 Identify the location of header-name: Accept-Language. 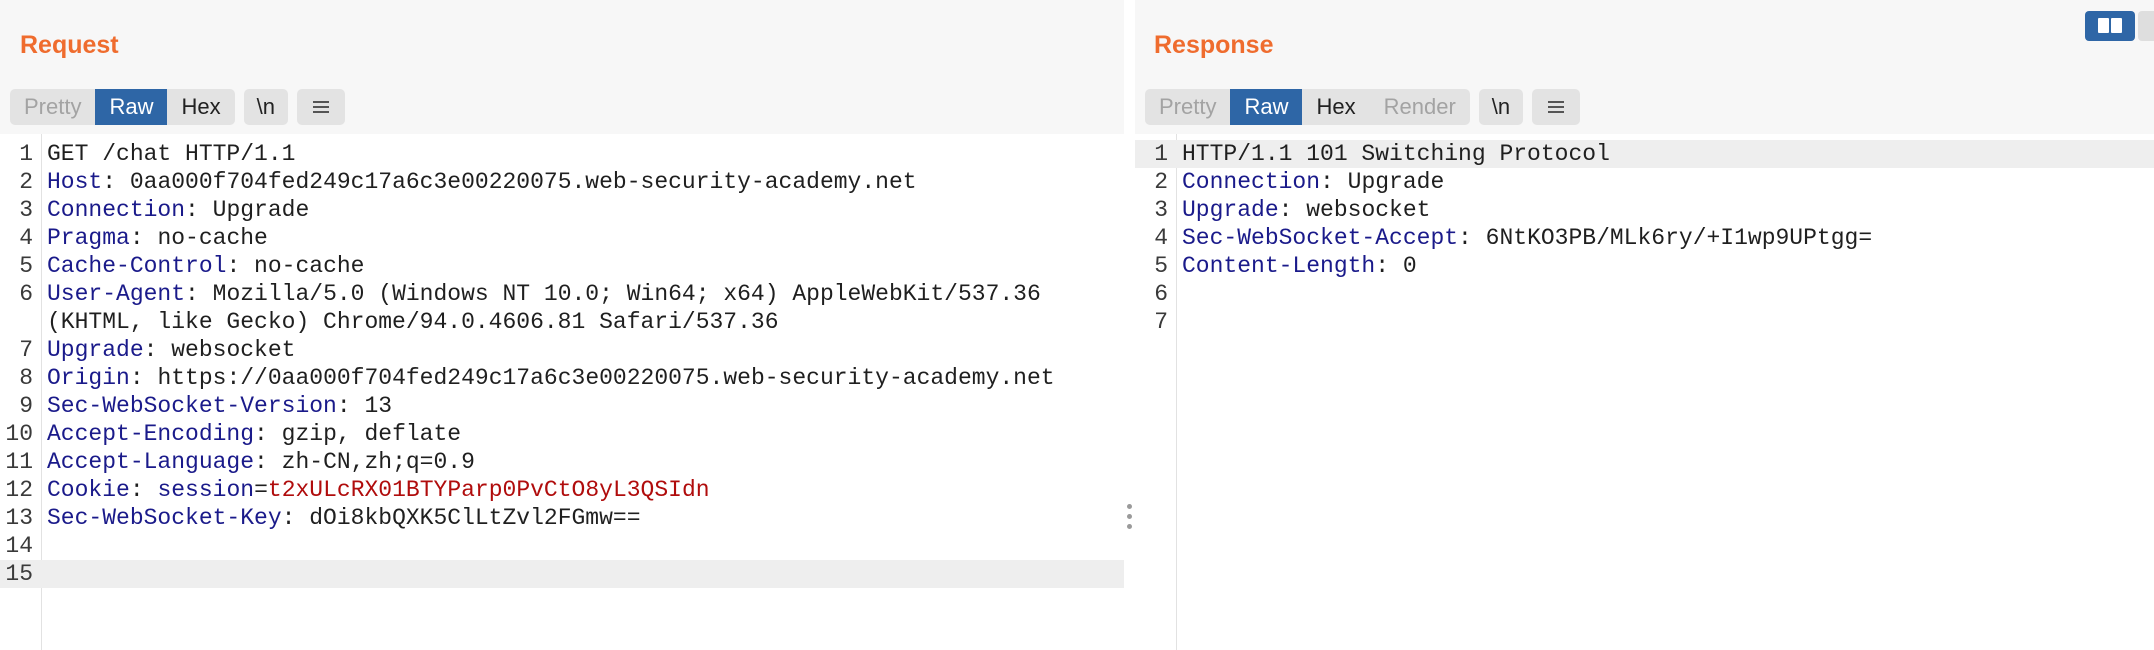
(151, 462).